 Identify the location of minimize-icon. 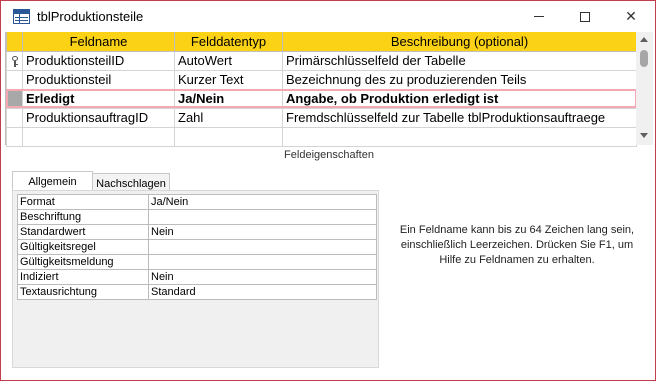
(539, 16).